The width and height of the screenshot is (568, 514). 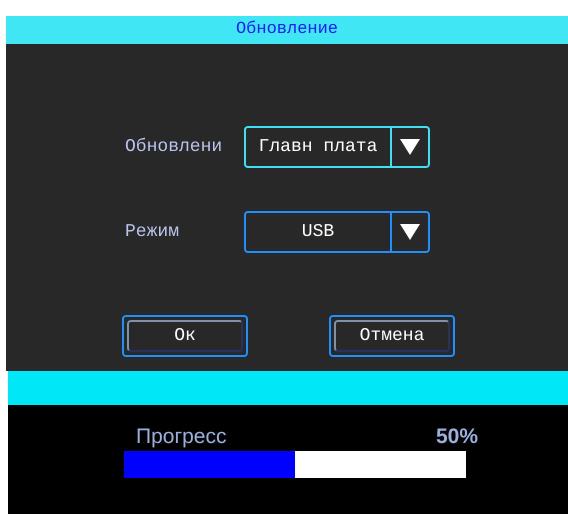 I want to click on dropdown: USB, so click(x=337, y=232).